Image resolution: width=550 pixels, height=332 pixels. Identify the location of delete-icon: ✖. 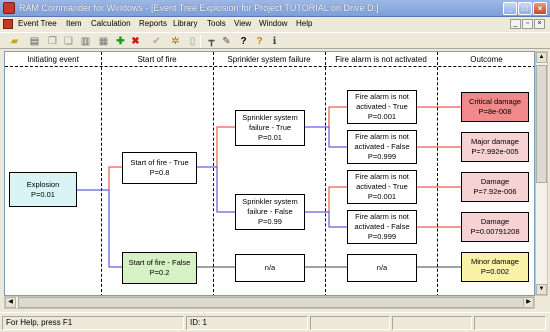
(135, 41).